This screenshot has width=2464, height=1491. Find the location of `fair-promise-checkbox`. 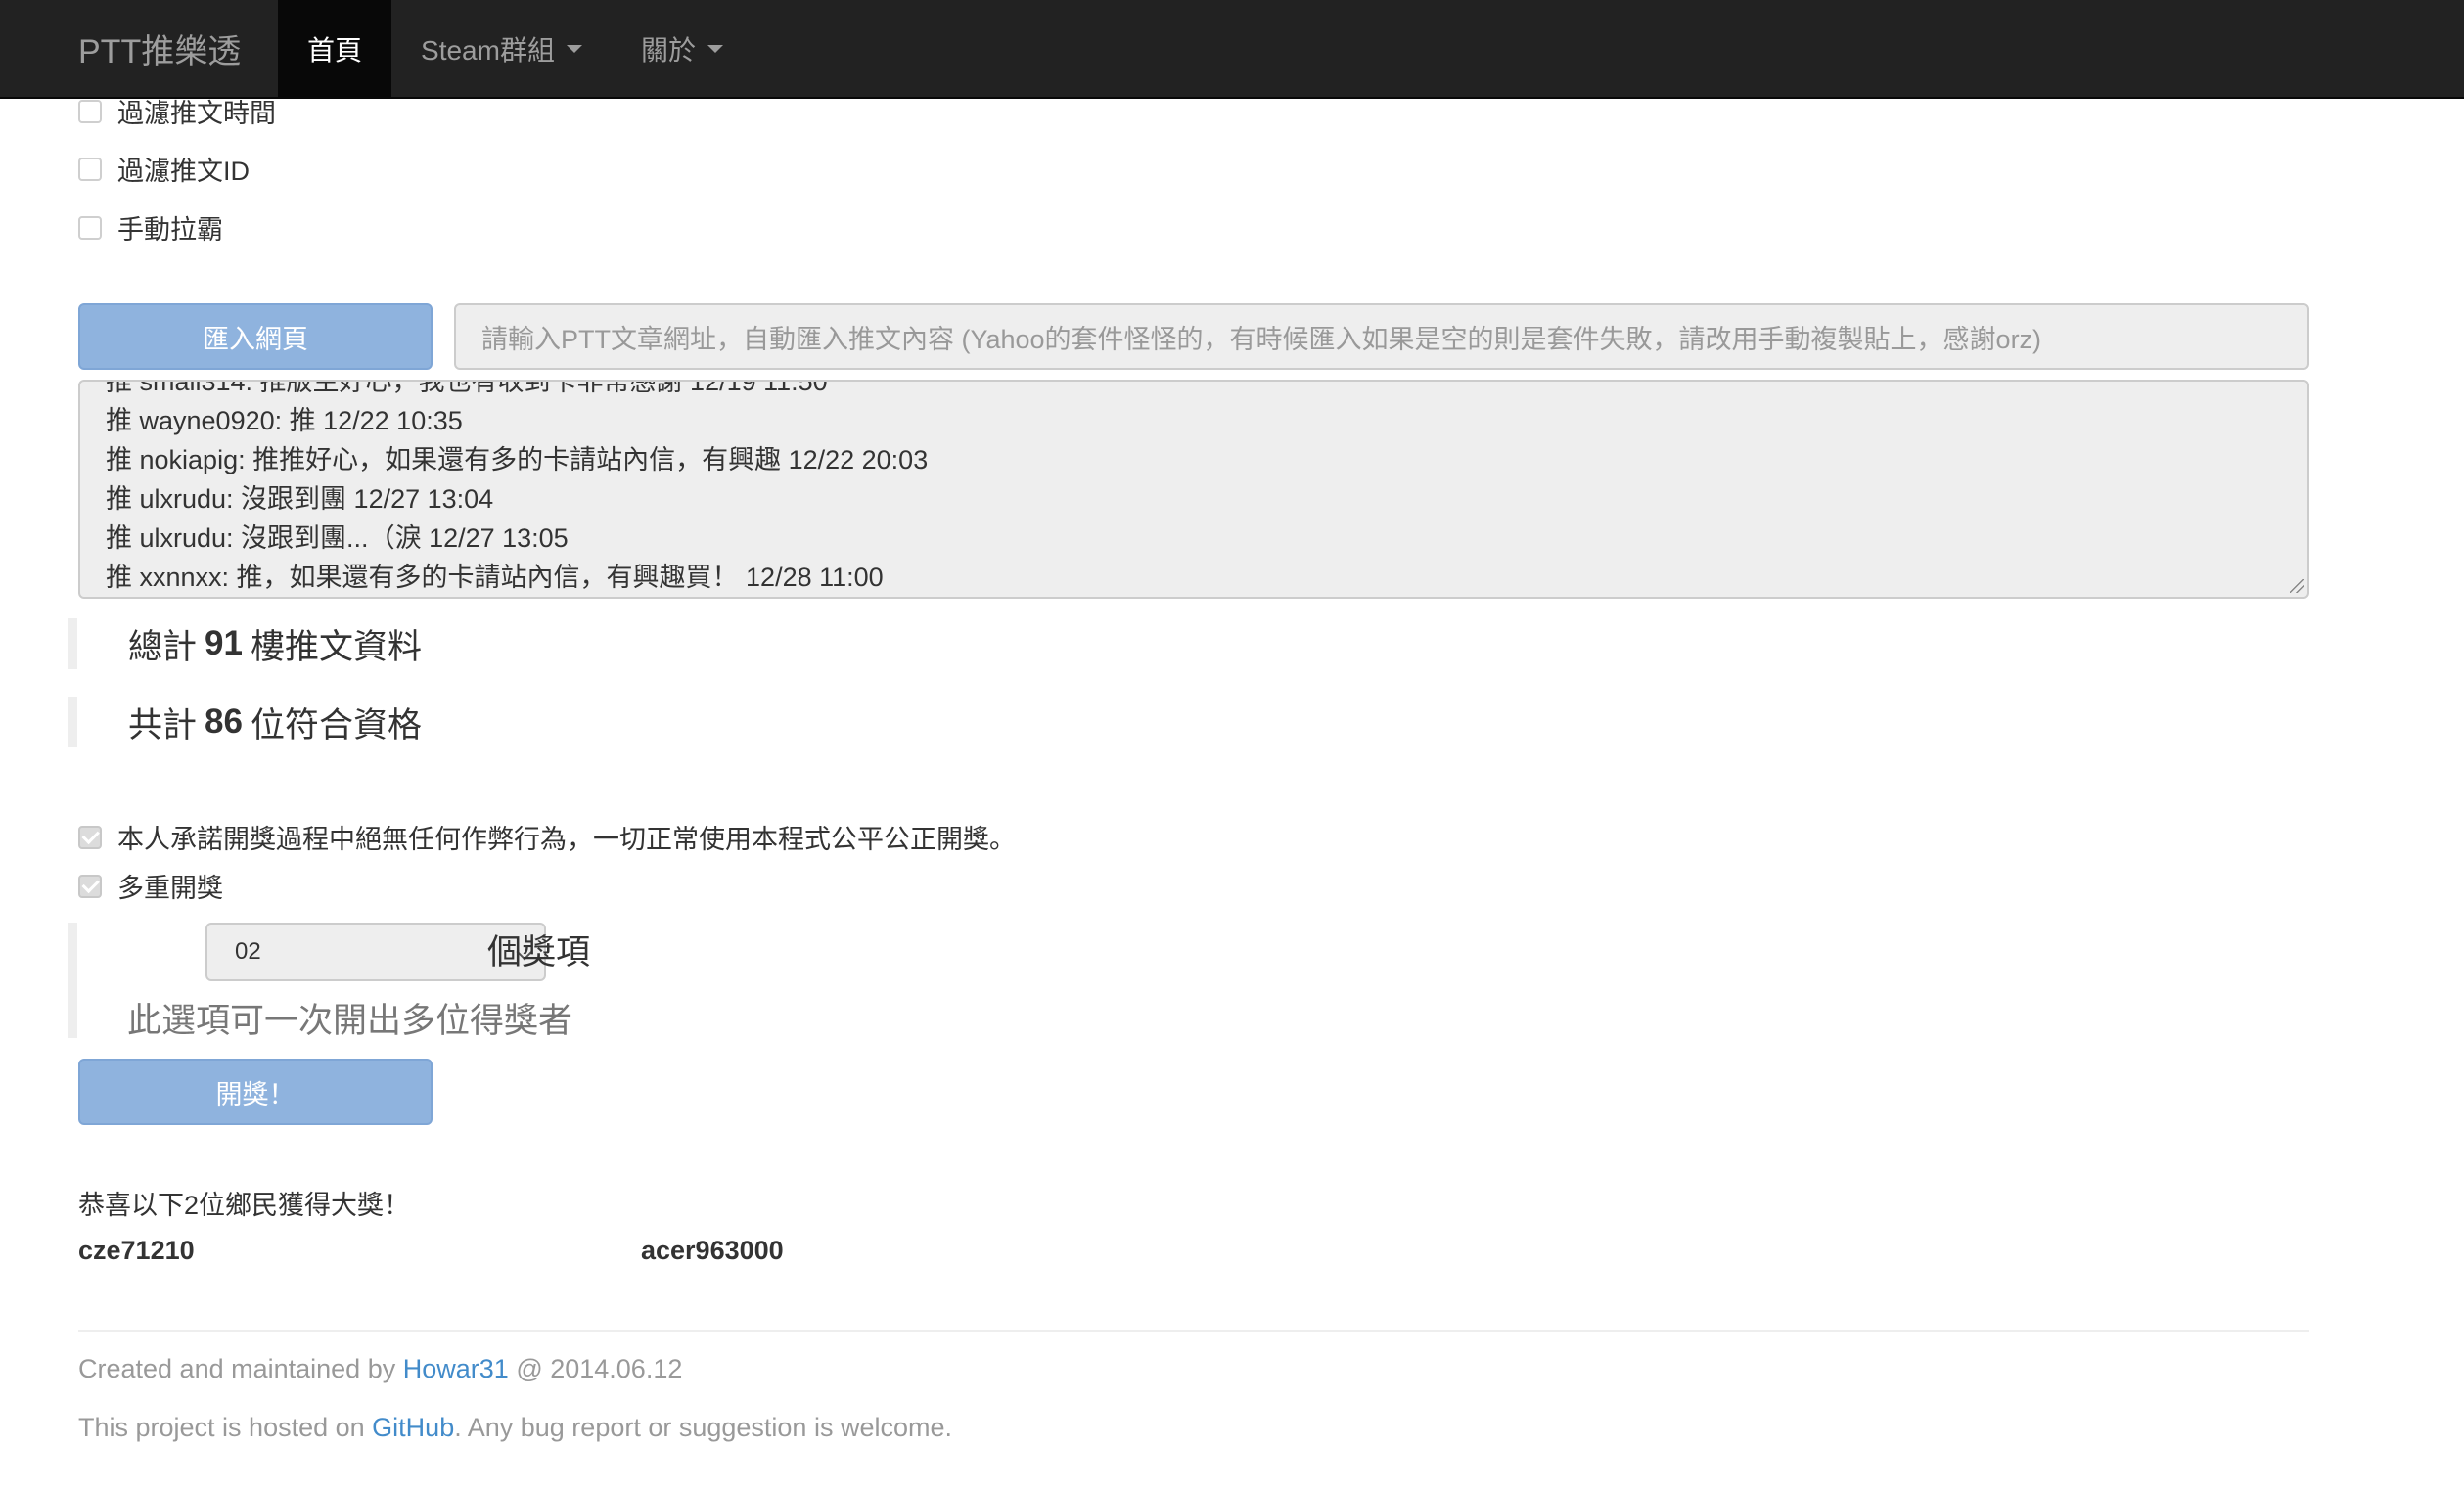

fair-promise-checkbox is located at coordinates (90, 837).